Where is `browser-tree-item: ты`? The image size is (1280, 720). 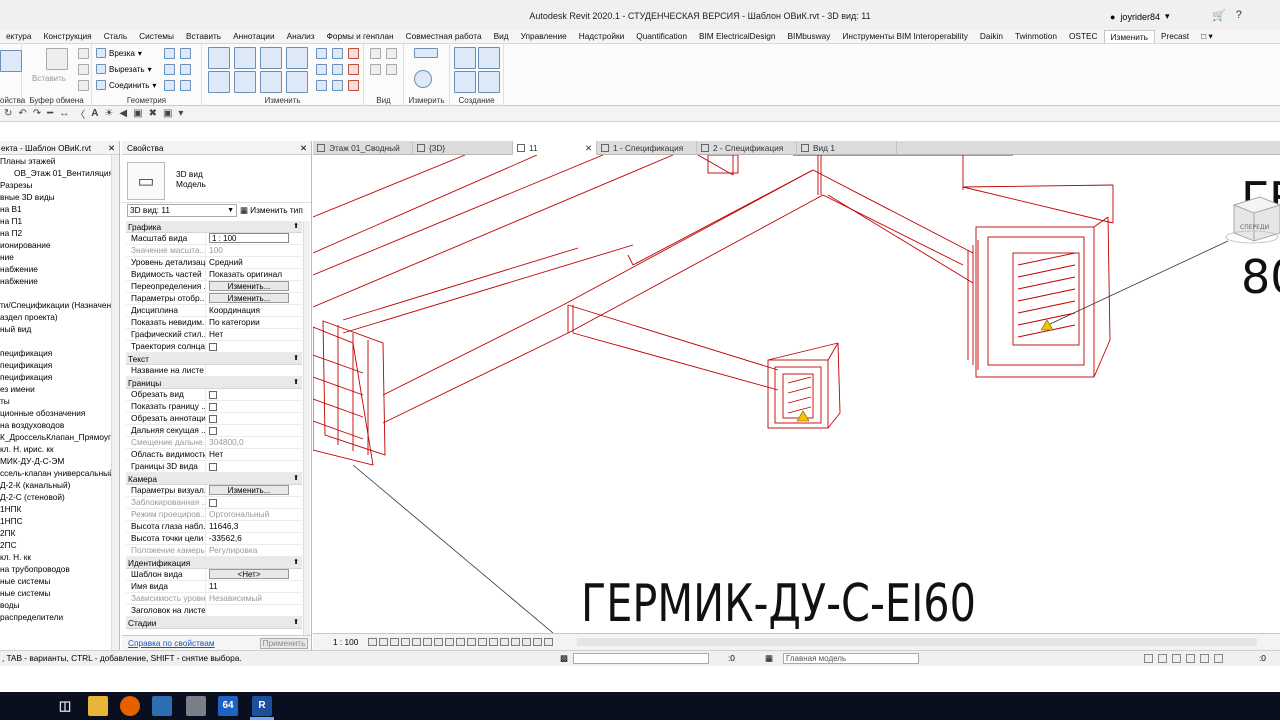 browser-tree-item: ты is located at coordinates (59, 401).